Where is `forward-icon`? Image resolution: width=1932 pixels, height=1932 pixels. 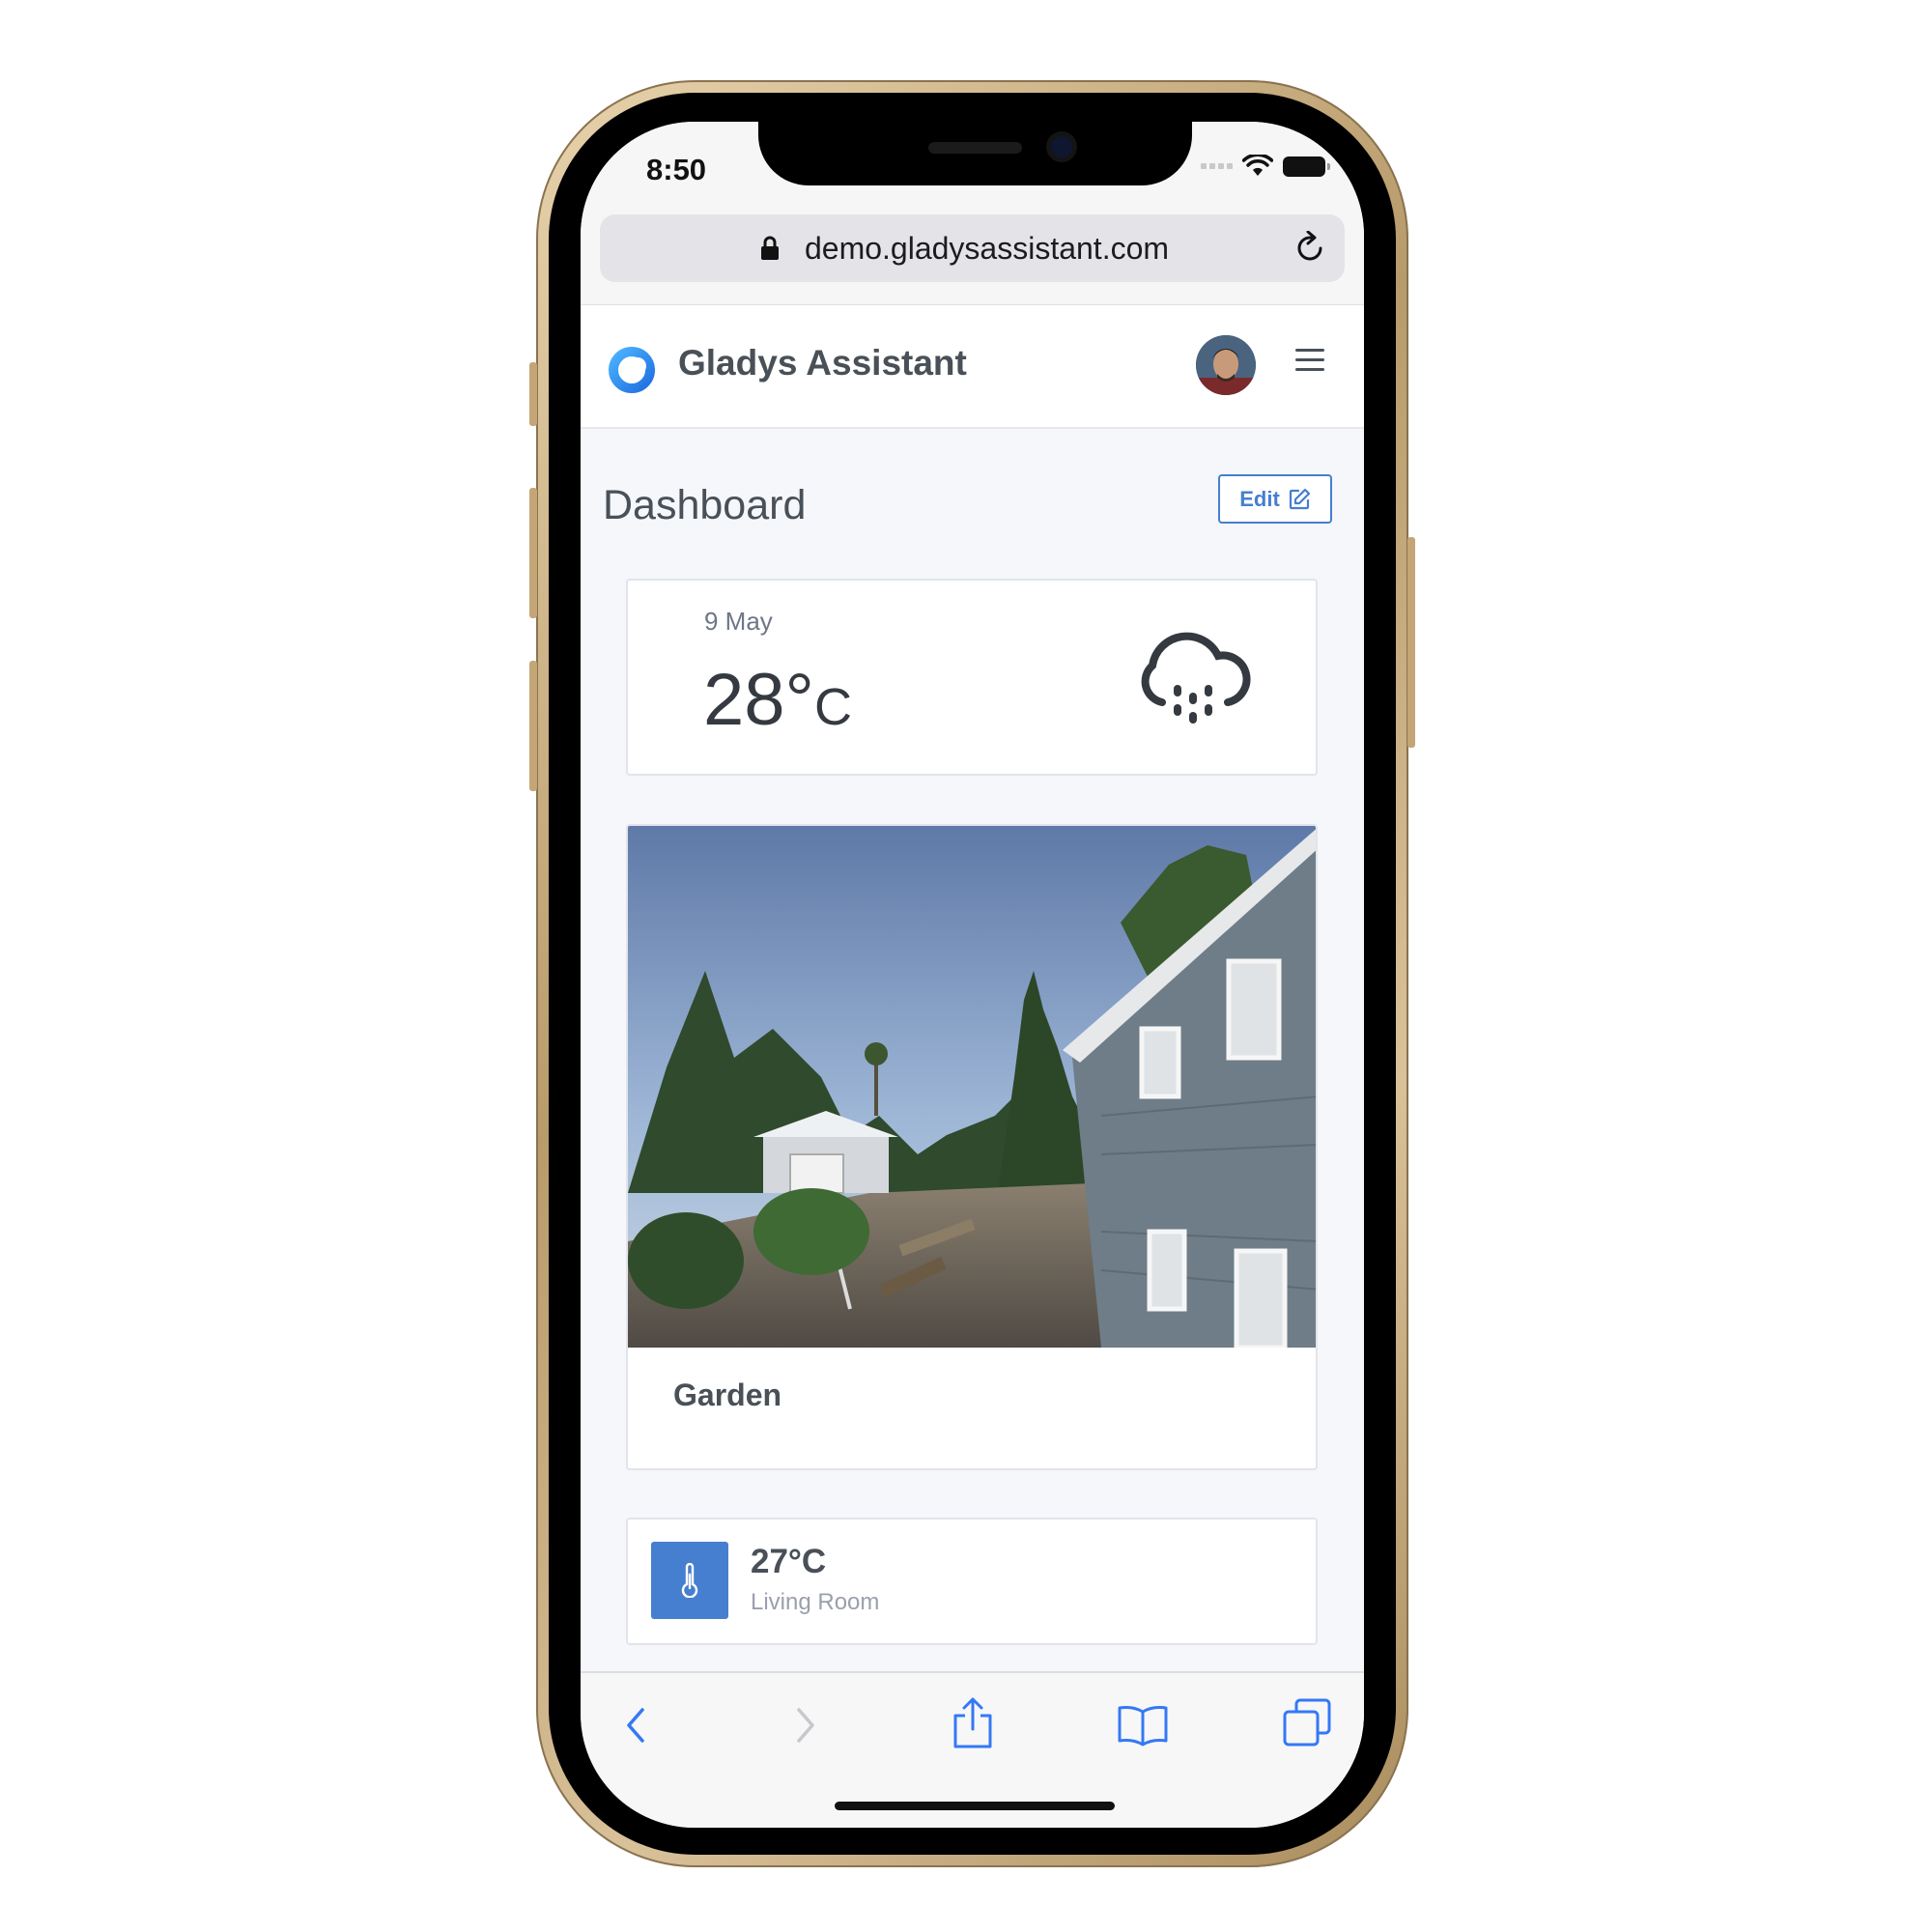 forward-icon is located at coordinates (804, 1725).